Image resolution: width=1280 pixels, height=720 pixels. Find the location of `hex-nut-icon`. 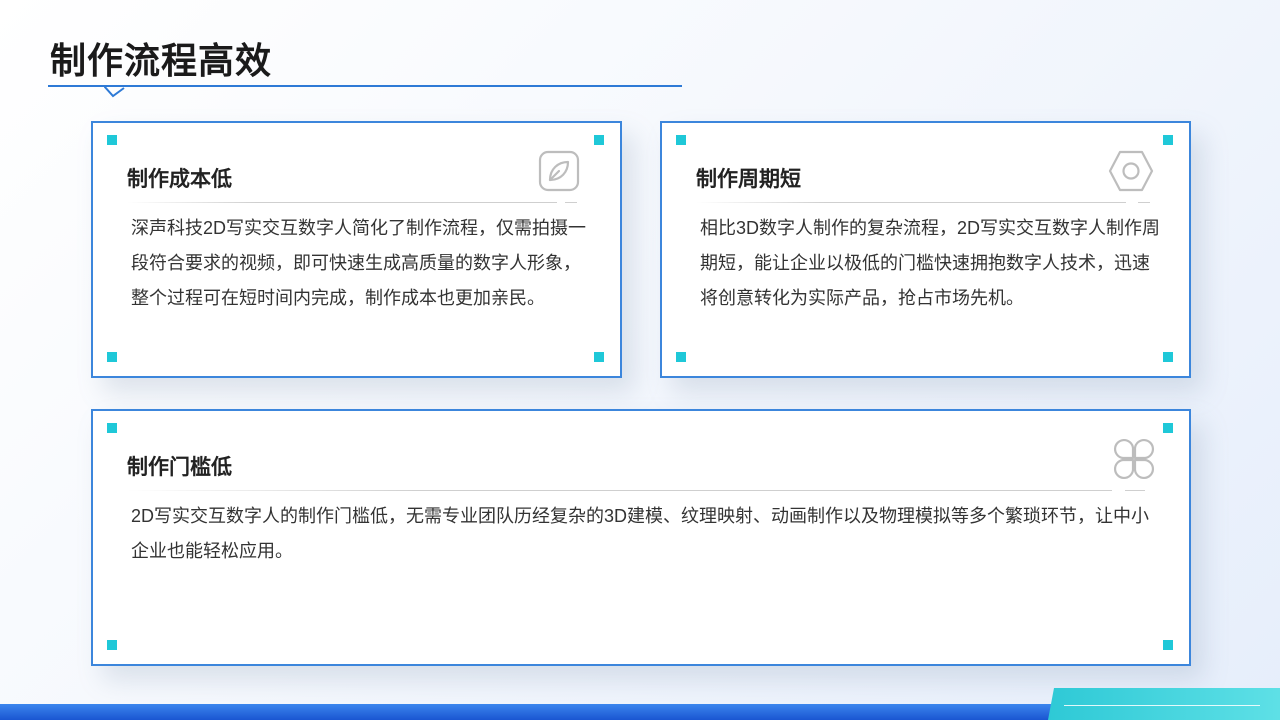

hex-nut-icon is located at coordinates (1131, 171).